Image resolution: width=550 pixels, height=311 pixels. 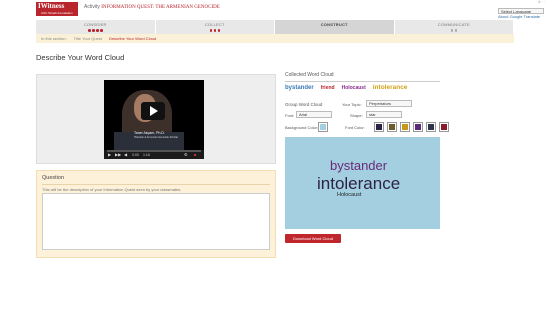 I want to click on activity-title: INFORMATION QUEST: THE ARMENIAN GENOCIDE, so click(x=160, y=7).